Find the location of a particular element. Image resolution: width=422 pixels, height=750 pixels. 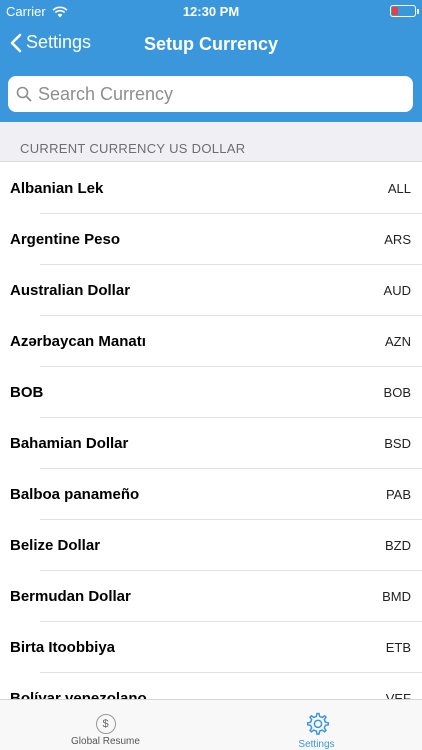

currency-name: BOB is located at coordinates (27, 392).